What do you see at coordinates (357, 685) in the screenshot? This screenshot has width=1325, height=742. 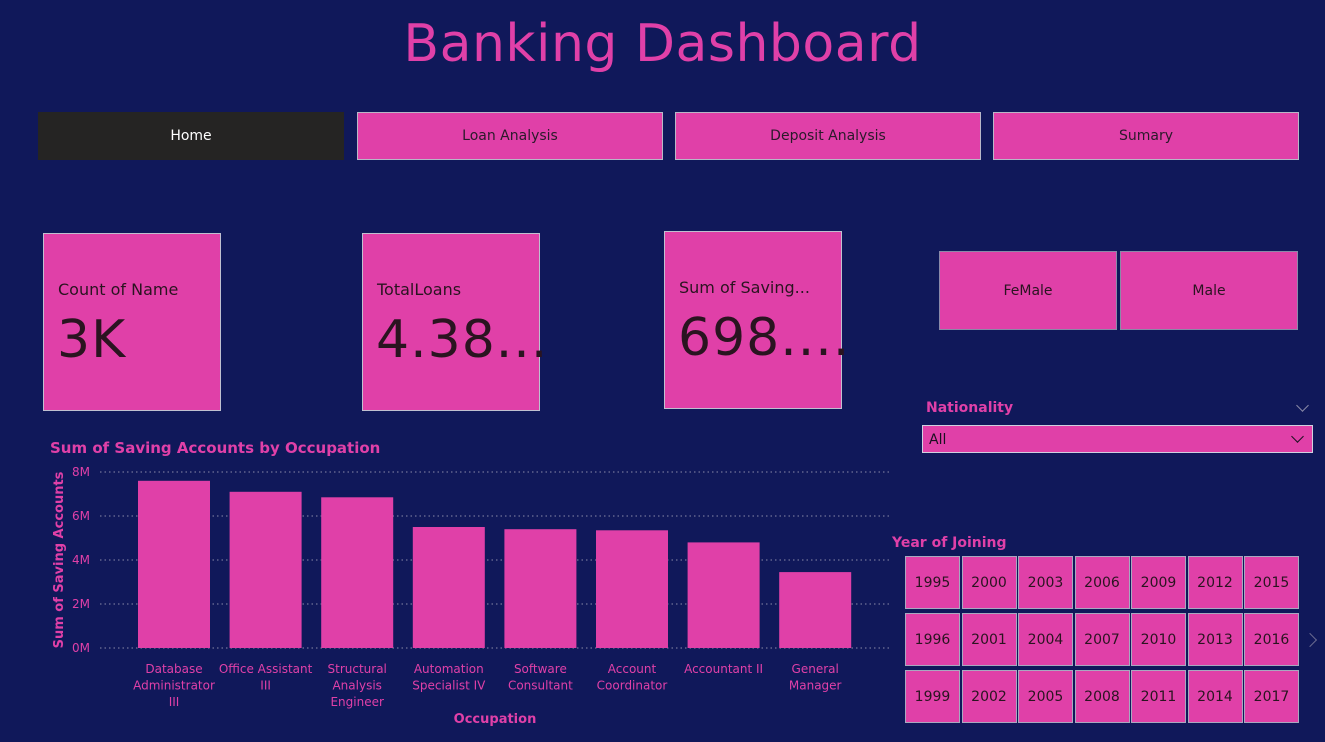 I see `x-tick-label: Structural Analysis Engineer` at bounding box center [357, 685].